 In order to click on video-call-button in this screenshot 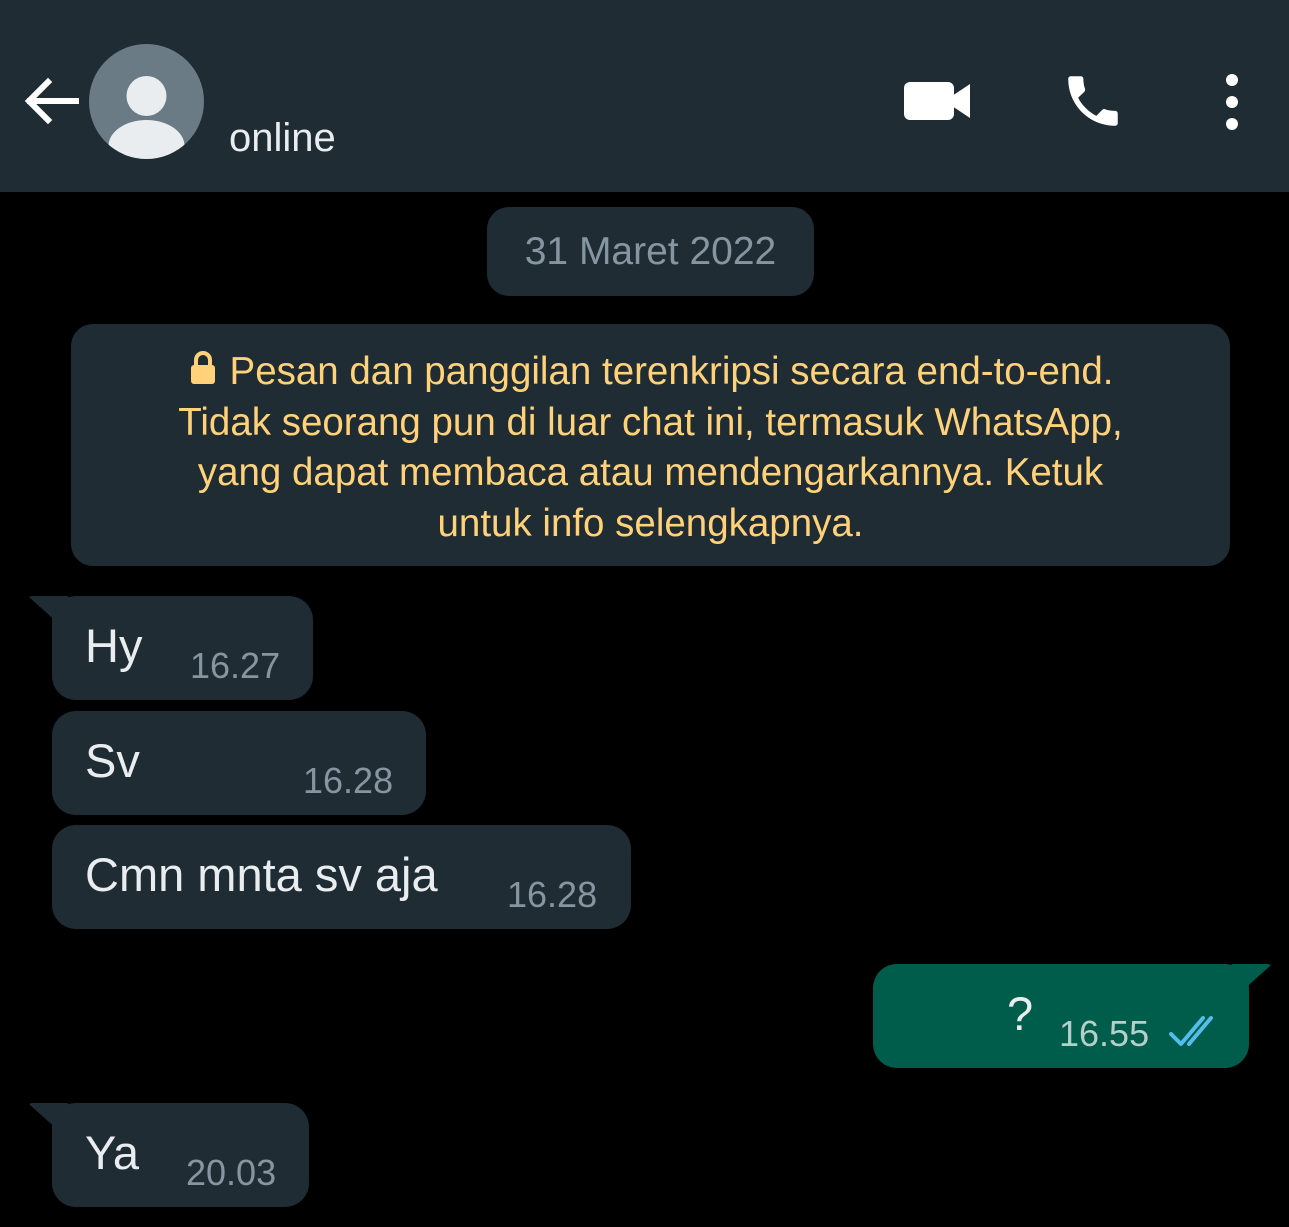, I will do `click(936, 100)`.